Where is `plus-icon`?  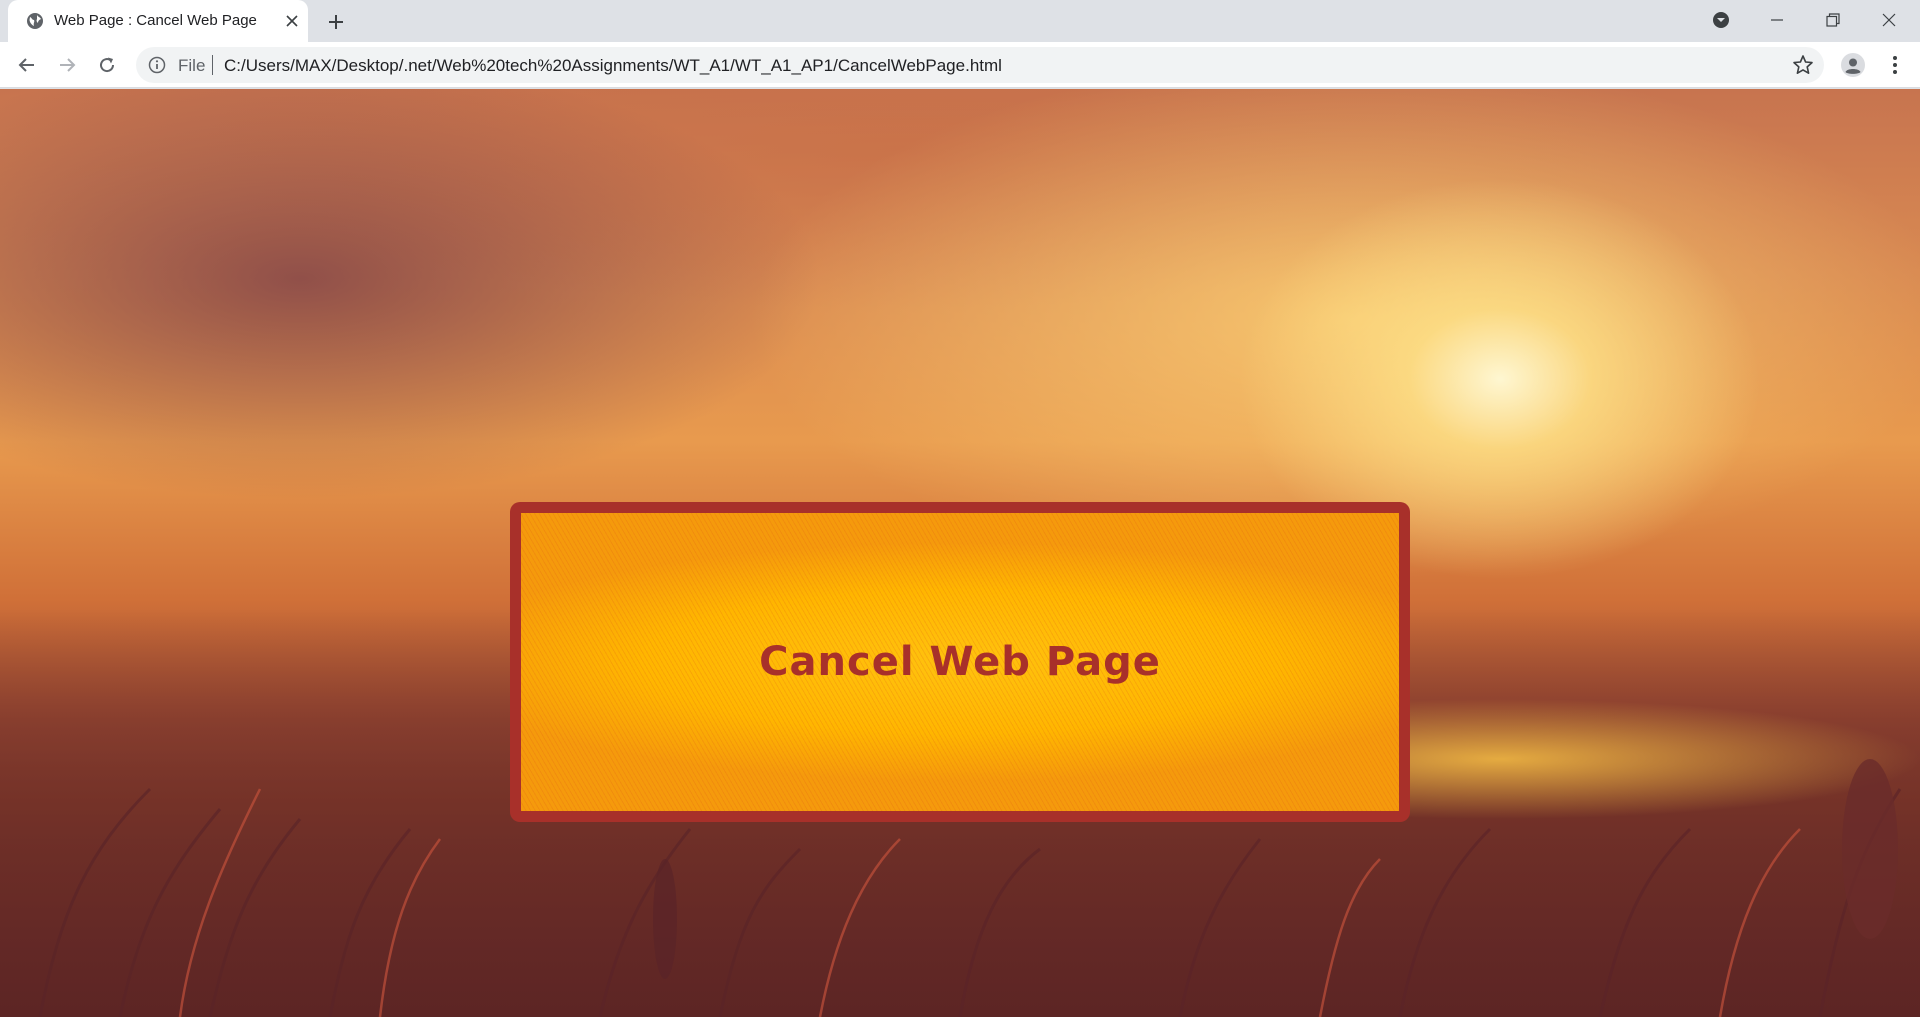 plus-icon is located at coordinates (336, 22).